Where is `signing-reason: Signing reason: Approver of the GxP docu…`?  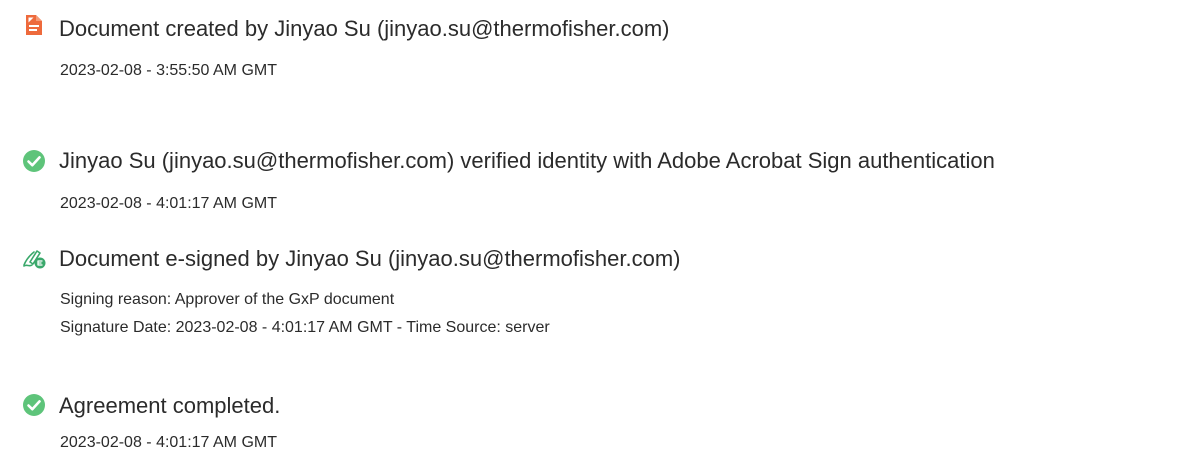
signing-reason: Signing reason: Approver of the GxP docu… is located at coordinates (227, 299).